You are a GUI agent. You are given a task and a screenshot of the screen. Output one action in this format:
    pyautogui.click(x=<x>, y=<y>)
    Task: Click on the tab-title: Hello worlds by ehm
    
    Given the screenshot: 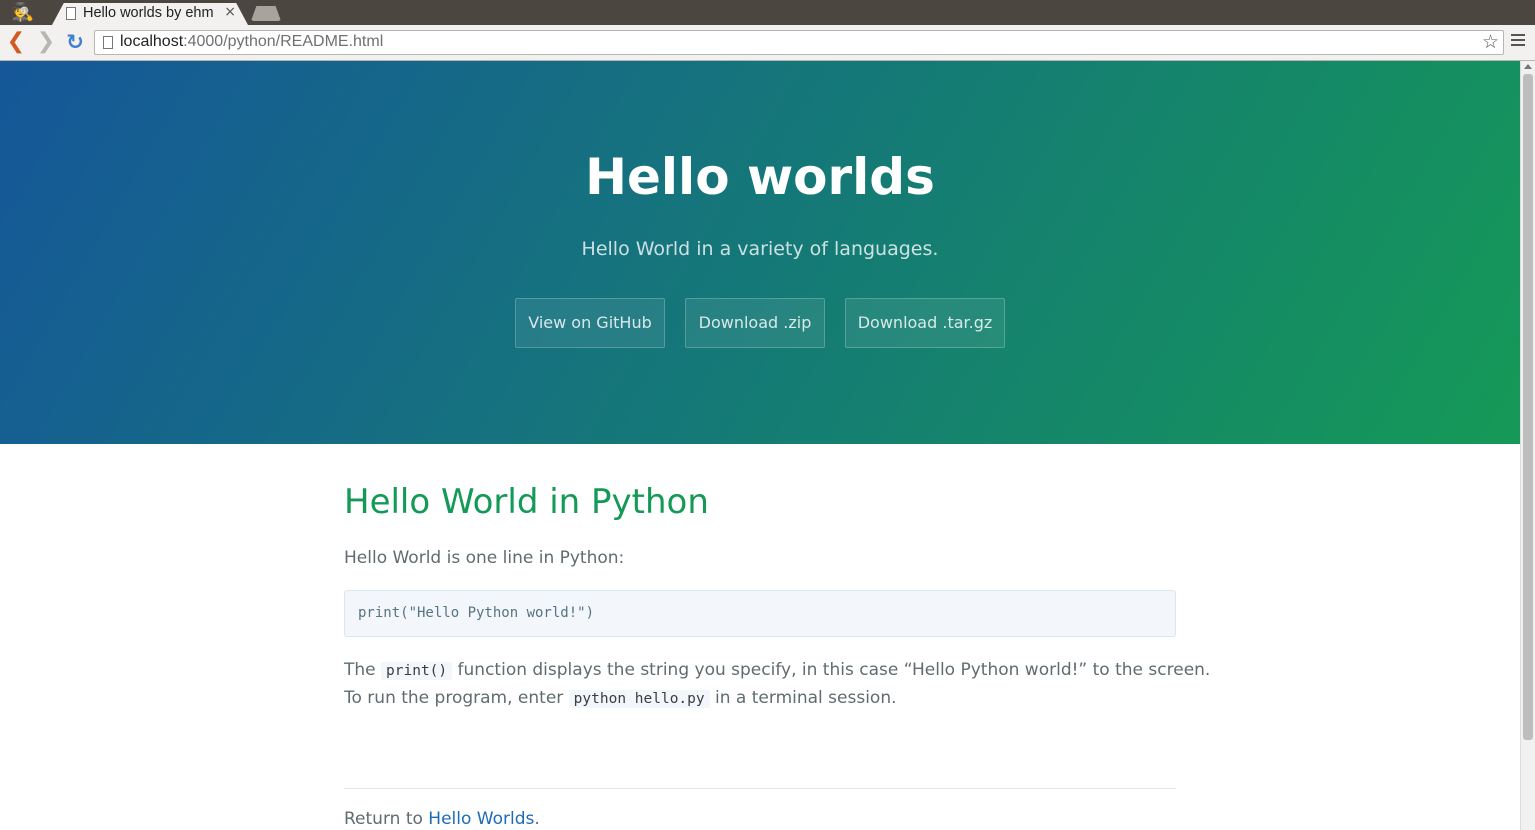 What is the action you would take?
    pyautogui.click(x=148, y=13)
    